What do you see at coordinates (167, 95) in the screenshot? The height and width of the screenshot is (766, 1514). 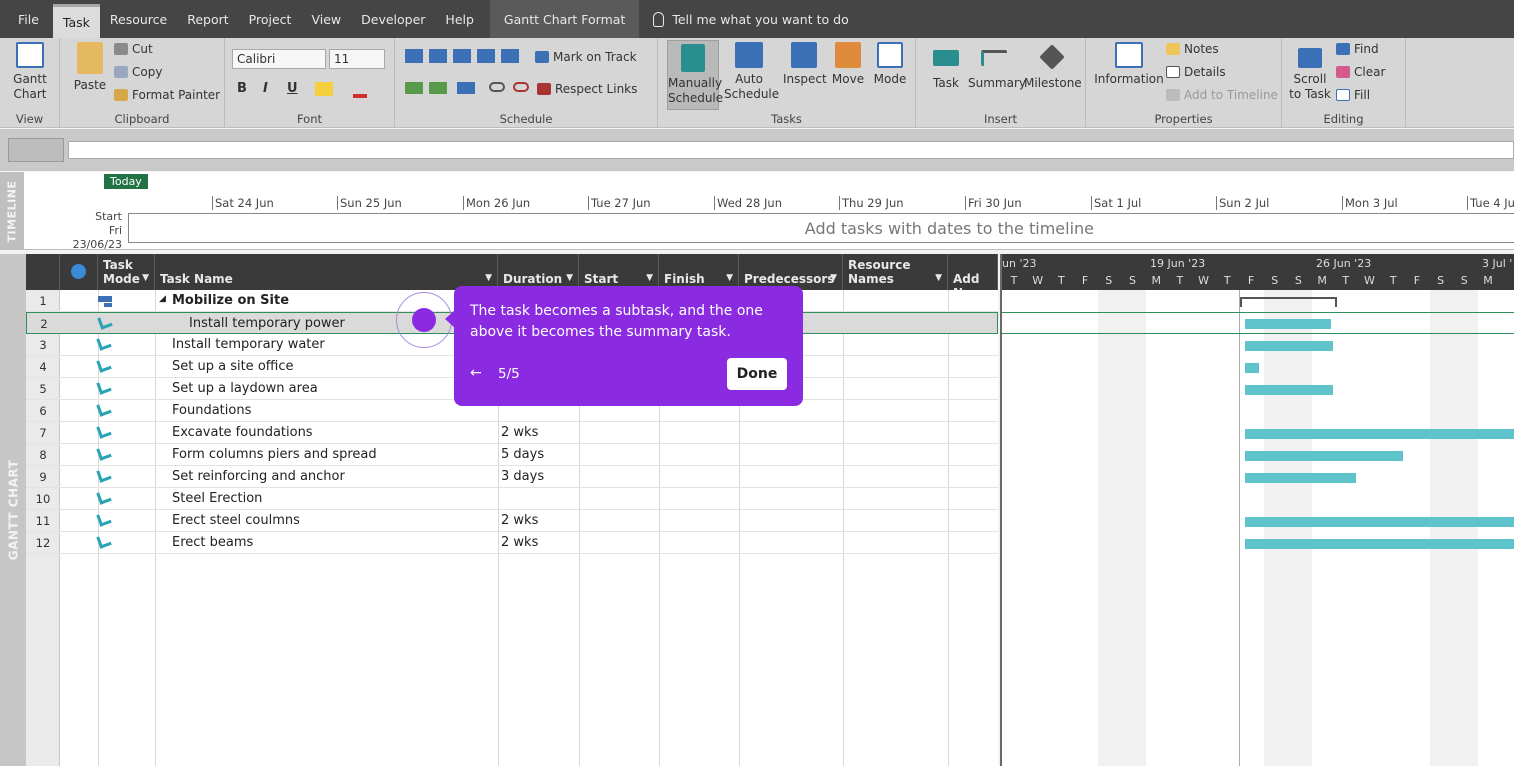 I see `format-painter-button: Format Painter` at bounding box center [167, 95].